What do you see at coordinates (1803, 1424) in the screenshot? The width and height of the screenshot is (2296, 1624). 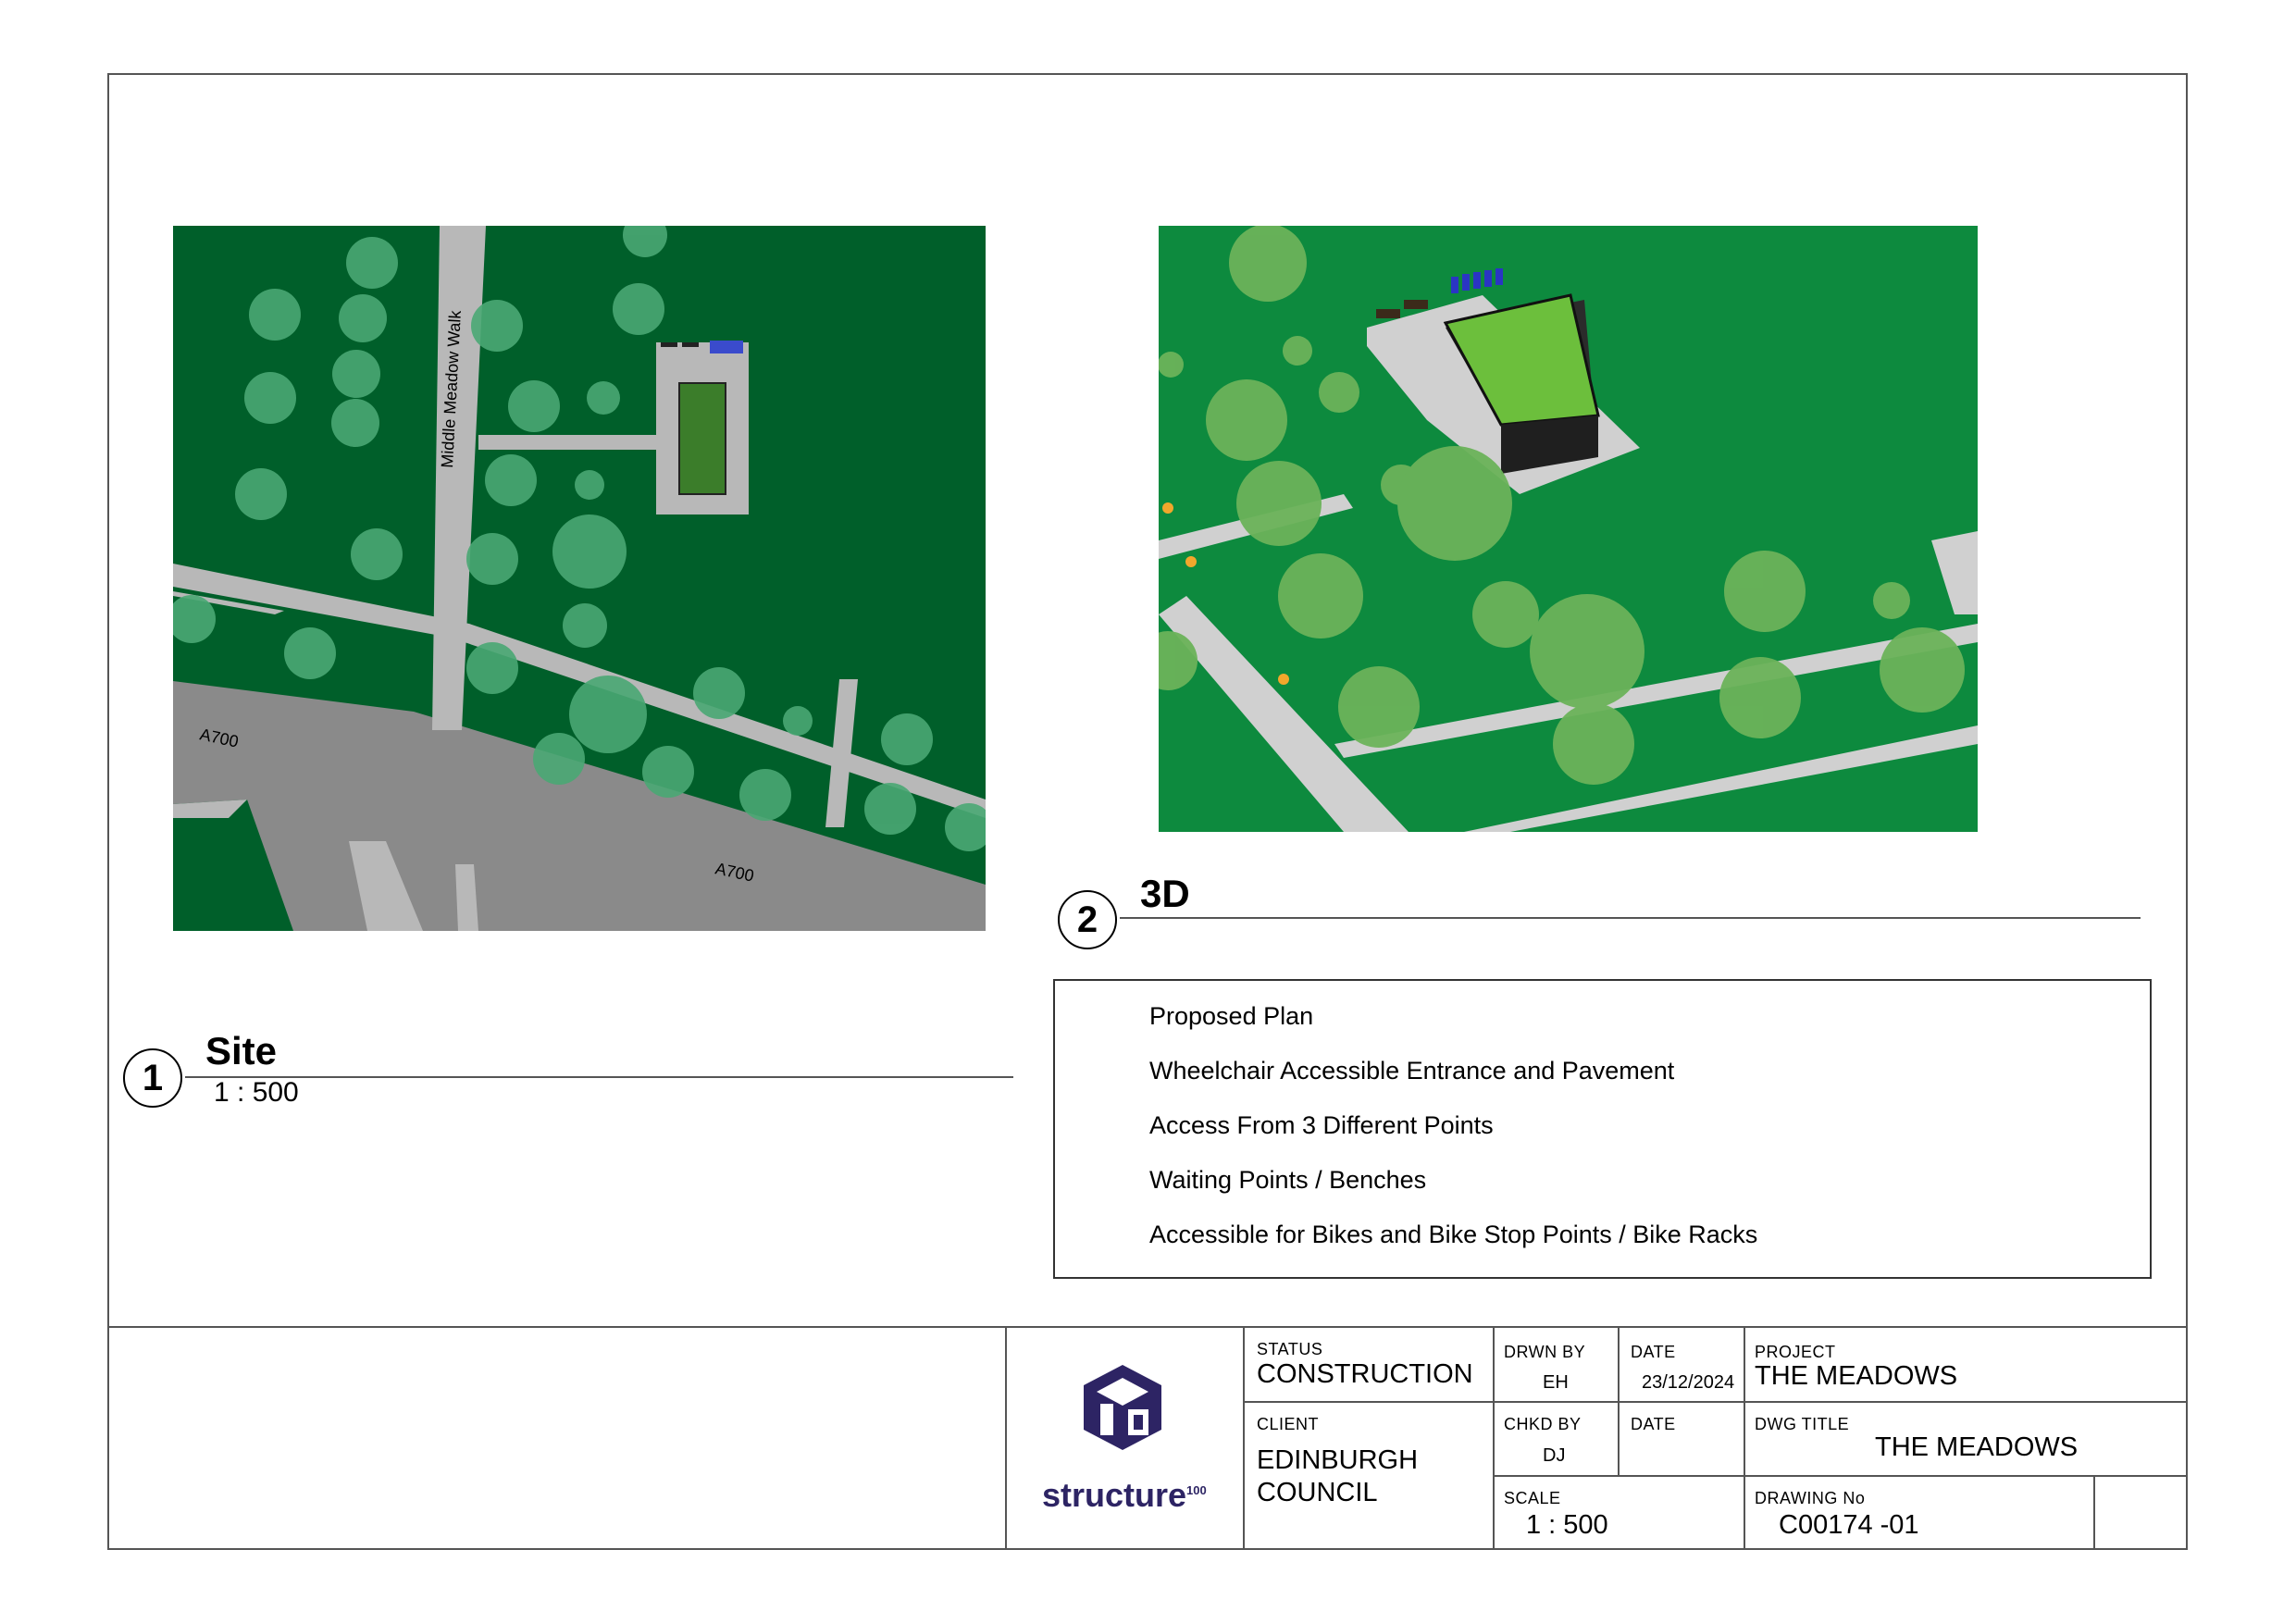 I see `dwg-title-label: DWG TITLE` at bounding box center [1803, 1424].